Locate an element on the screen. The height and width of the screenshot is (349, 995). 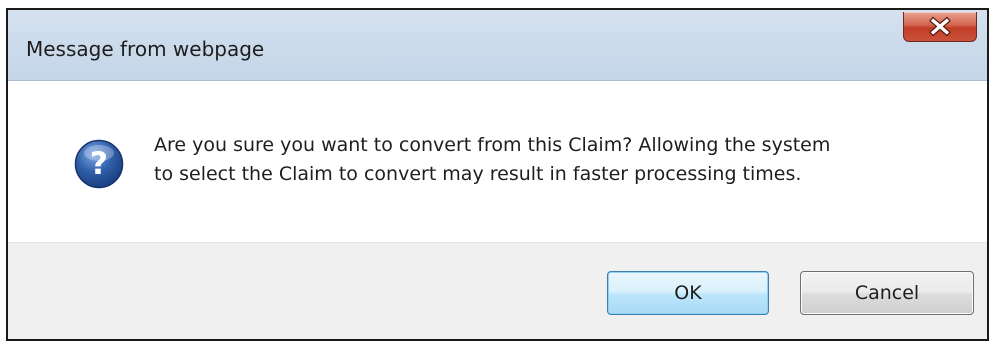
close-button is located at coordinates (940, 27).